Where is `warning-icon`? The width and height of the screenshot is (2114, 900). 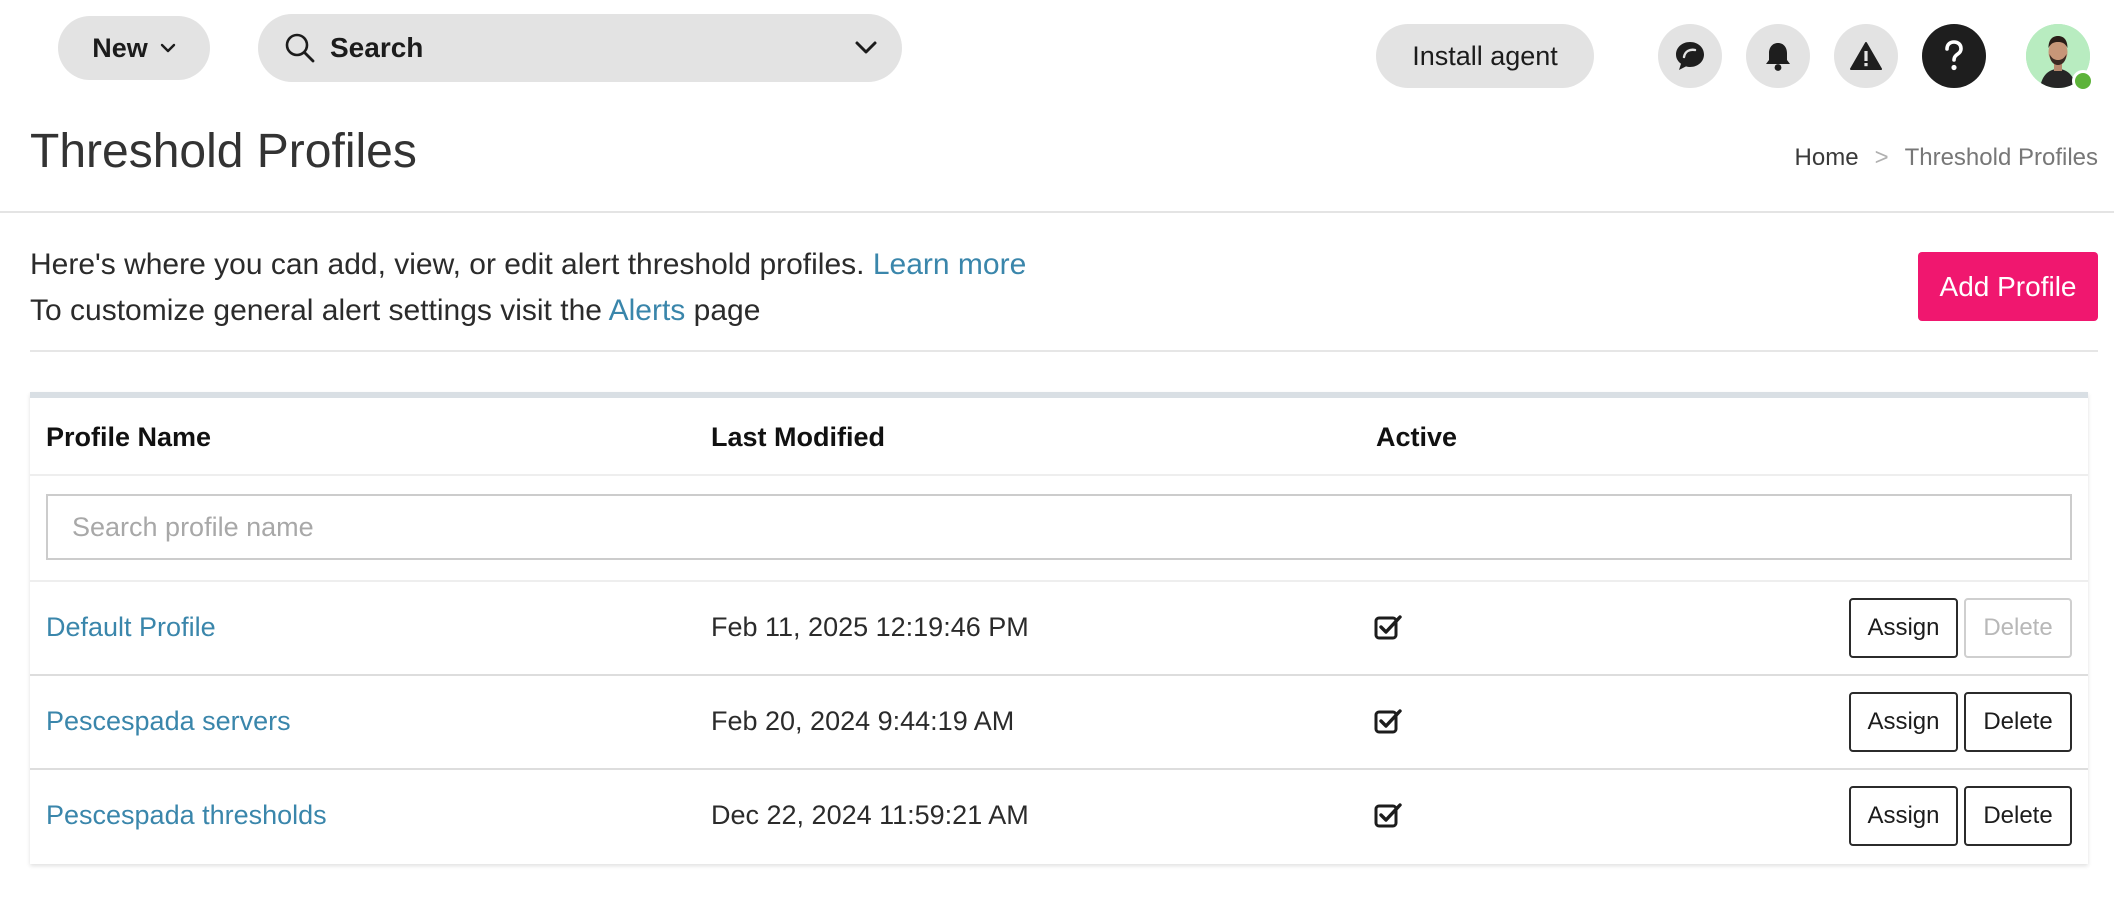
warning-icon is located at coordinates (1866, 56).